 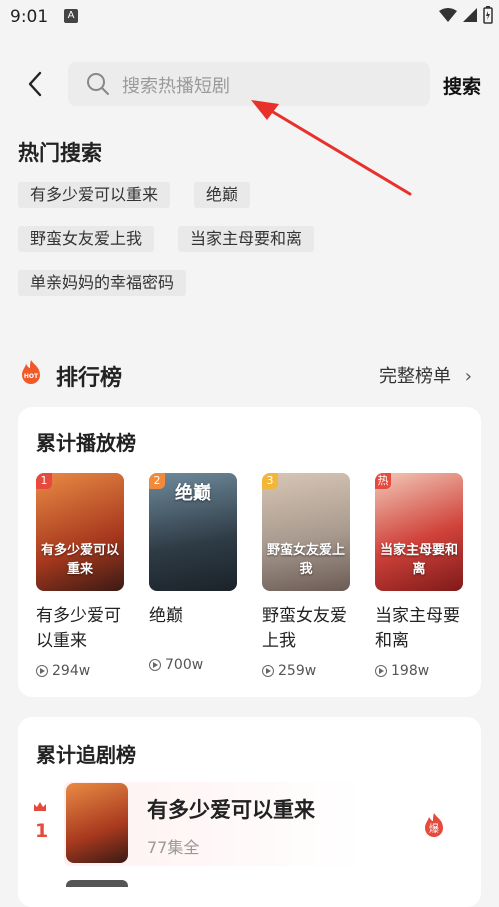 I want to click on next-thumbnail, so click(x=97, y=883).